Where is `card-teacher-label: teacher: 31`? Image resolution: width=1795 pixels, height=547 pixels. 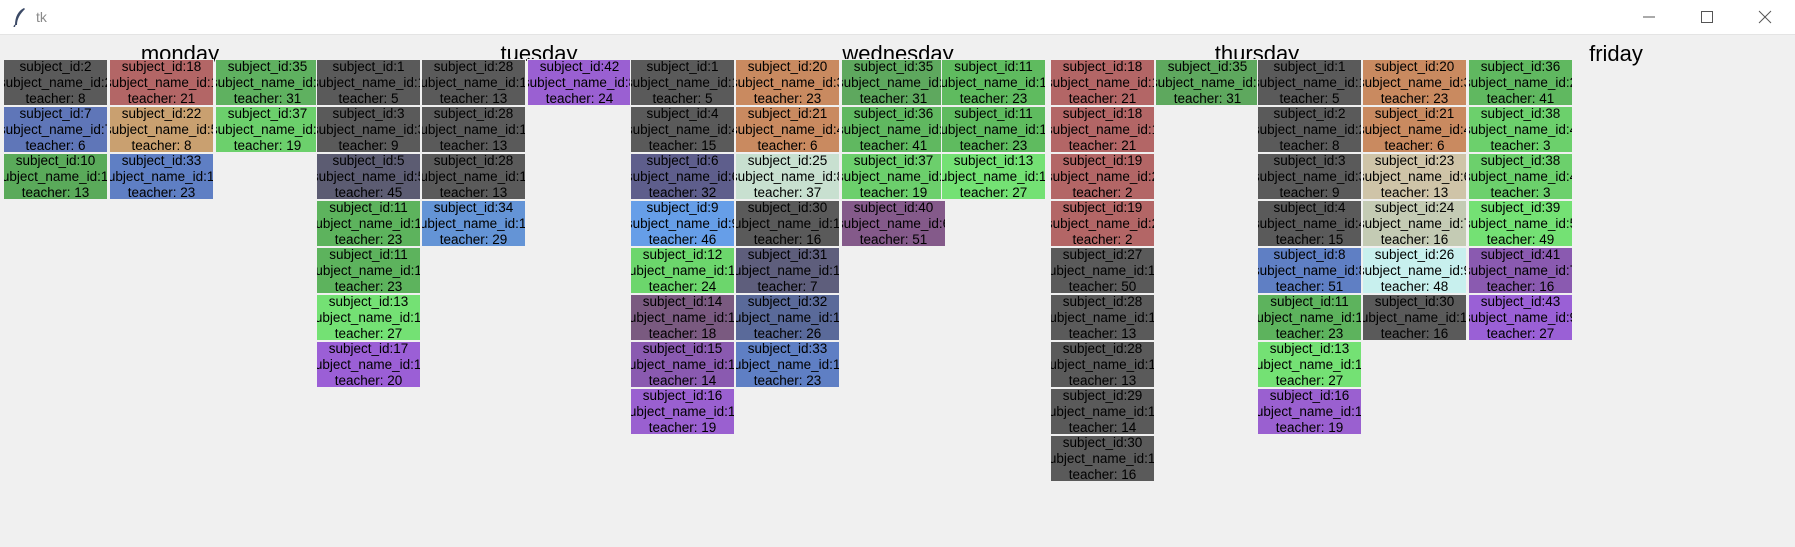
card-teacher-label: teacher: 31 is located at coordinates (267, 98).